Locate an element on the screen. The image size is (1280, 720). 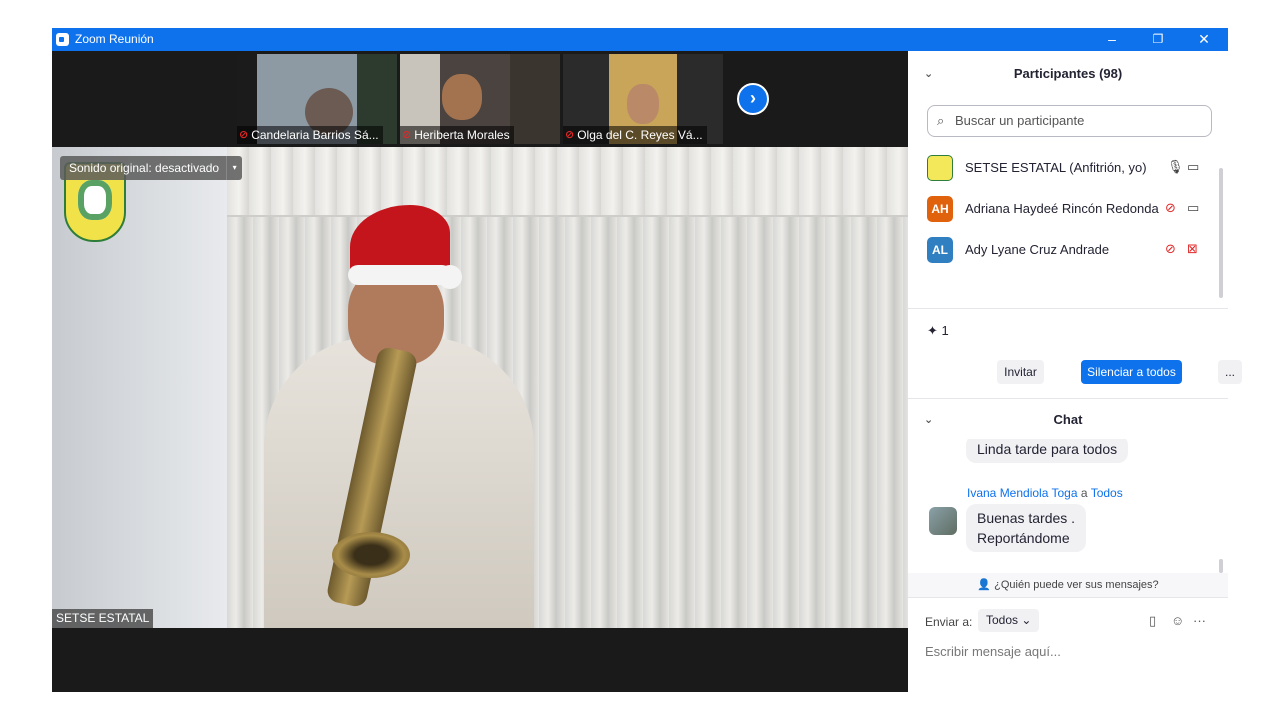
participant-row: AH Adriana Haydeé Rincón Redonda ⊘ ▭ is located at coordinates (1068, 209).